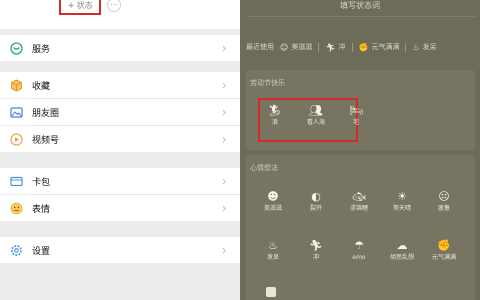 This screenshot has width=480, height=300. I want to click on menu-item-label: 设置, so click(41, 251).